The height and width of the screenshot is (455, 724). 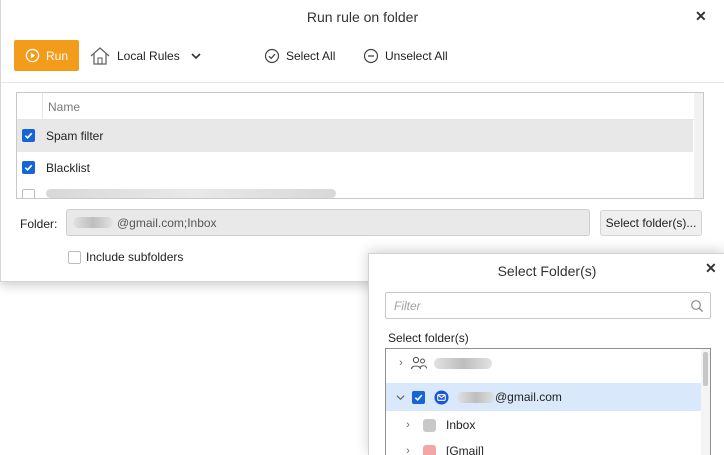 What do you see at coordinates (362, 17) in the screenshot?
I see `dialog-title: Run rule on folder` at bounding box center [362, 17].